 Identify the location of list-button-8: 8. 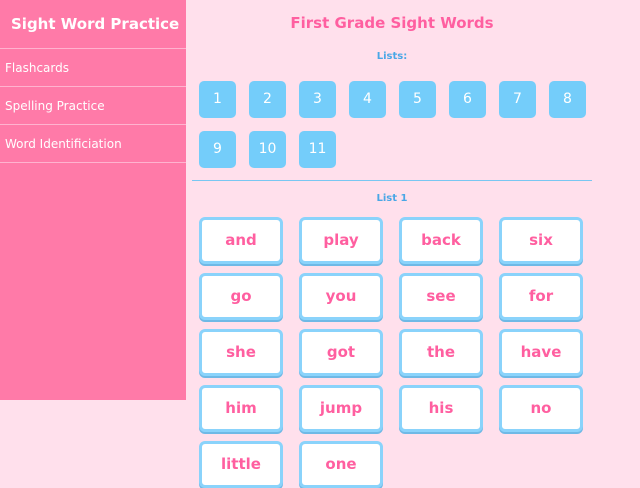
(567, 99).